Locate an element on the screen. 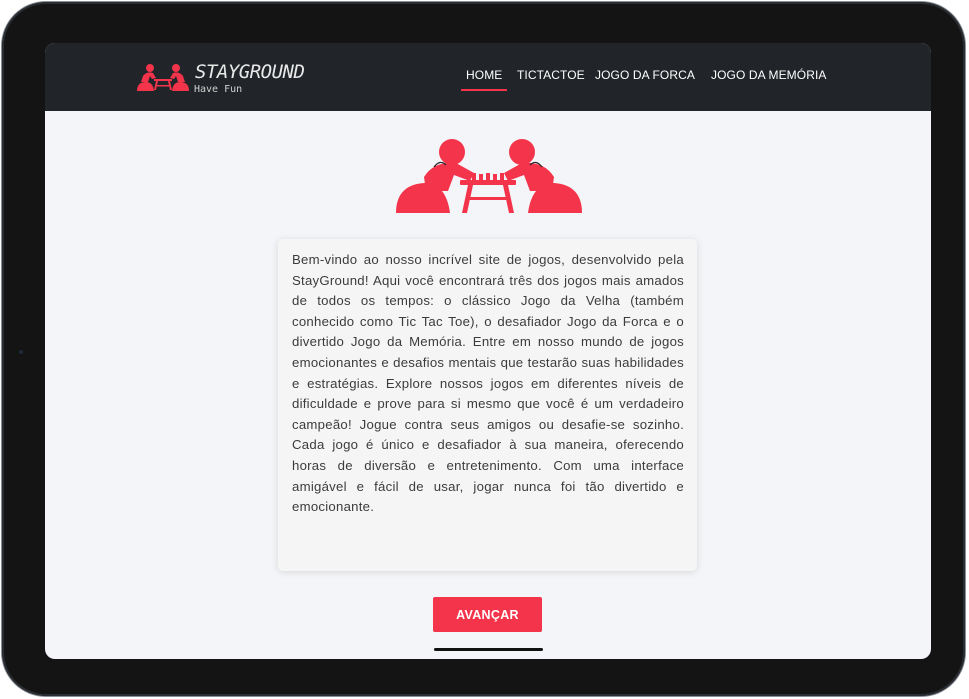 Image resolution: width=969 pixels, height=699 pixels. nav-tictactoe: TICTACTOE is located at coordinates (551, 75).